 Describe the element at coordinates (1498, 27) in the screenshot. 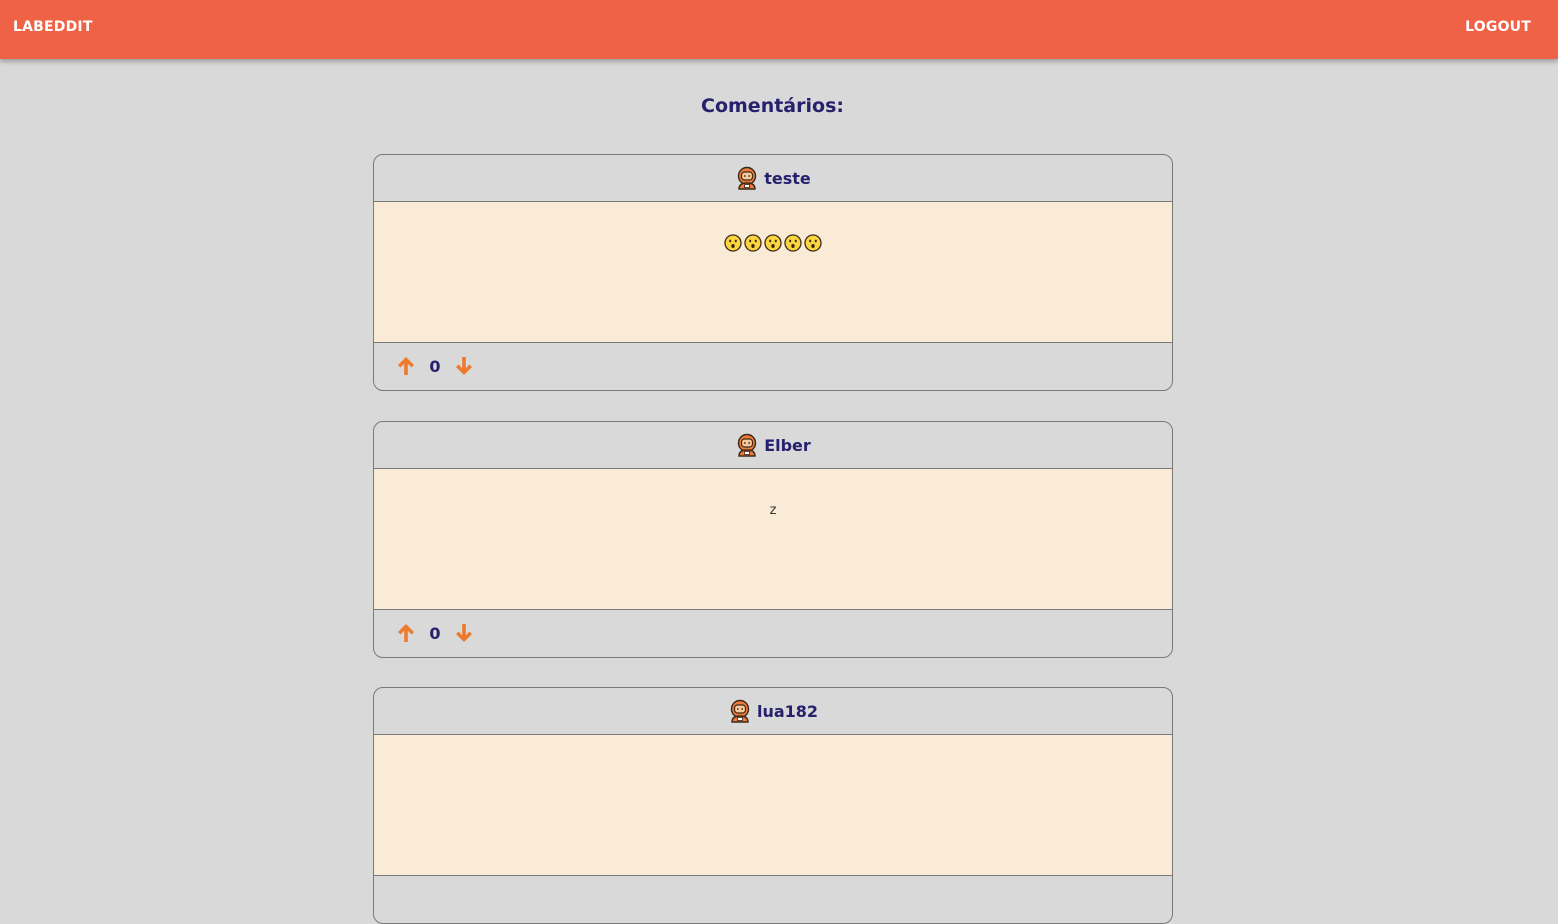

I see `logout-button: LOGOUT` at that location.